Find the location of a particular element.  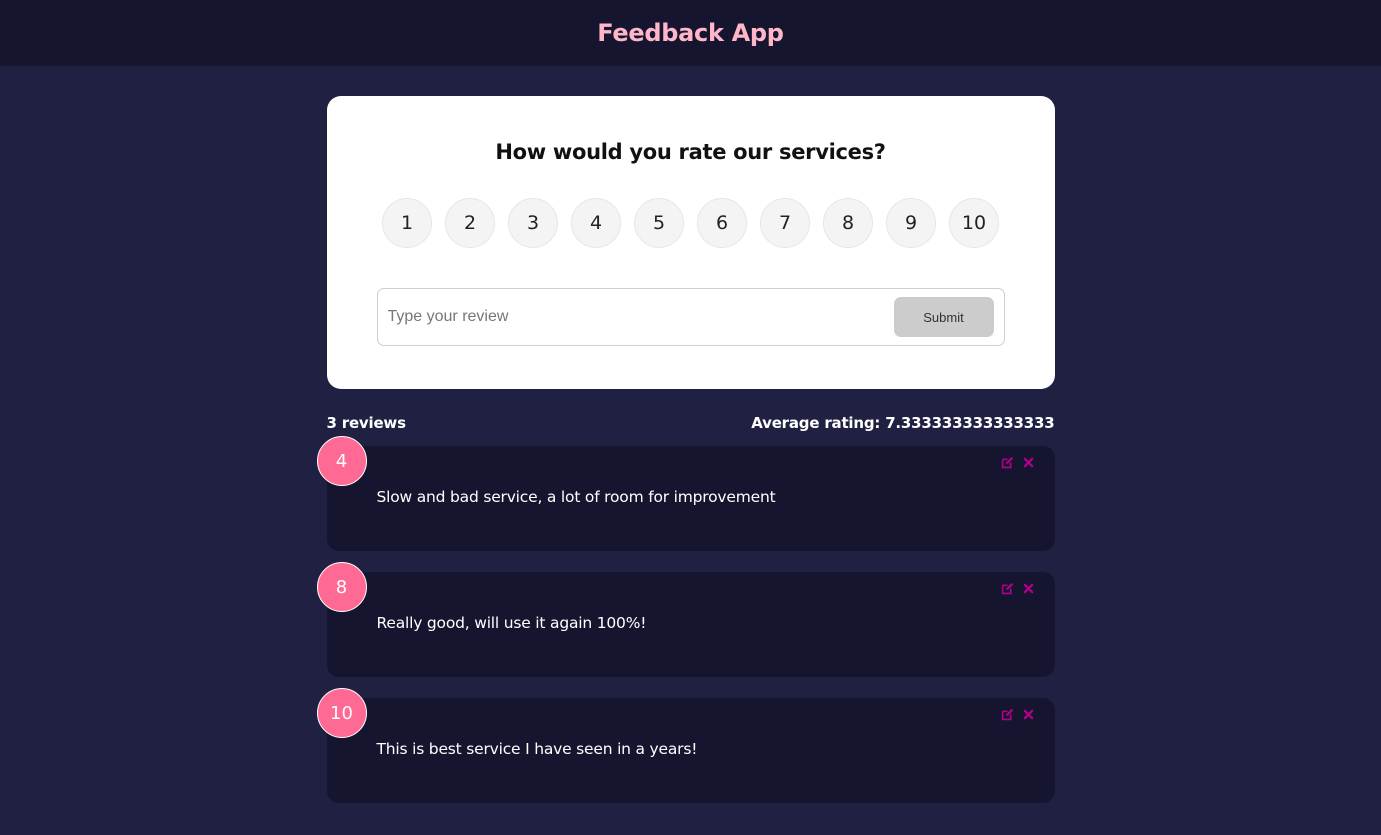

review-count: 3 reviews is located at coordinates (366, 423).